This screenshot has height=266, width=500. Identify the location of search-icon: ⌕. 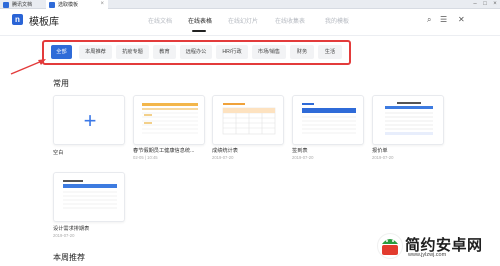
(429, 20).